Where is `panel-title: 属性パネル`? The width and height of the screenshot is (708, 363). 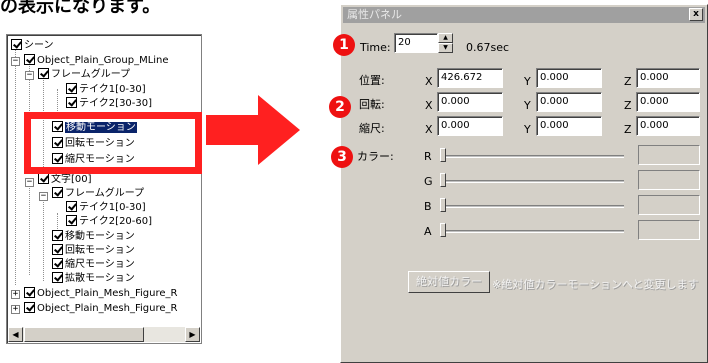 panel-title: 属性パネル is located at coordinates (374, 14).